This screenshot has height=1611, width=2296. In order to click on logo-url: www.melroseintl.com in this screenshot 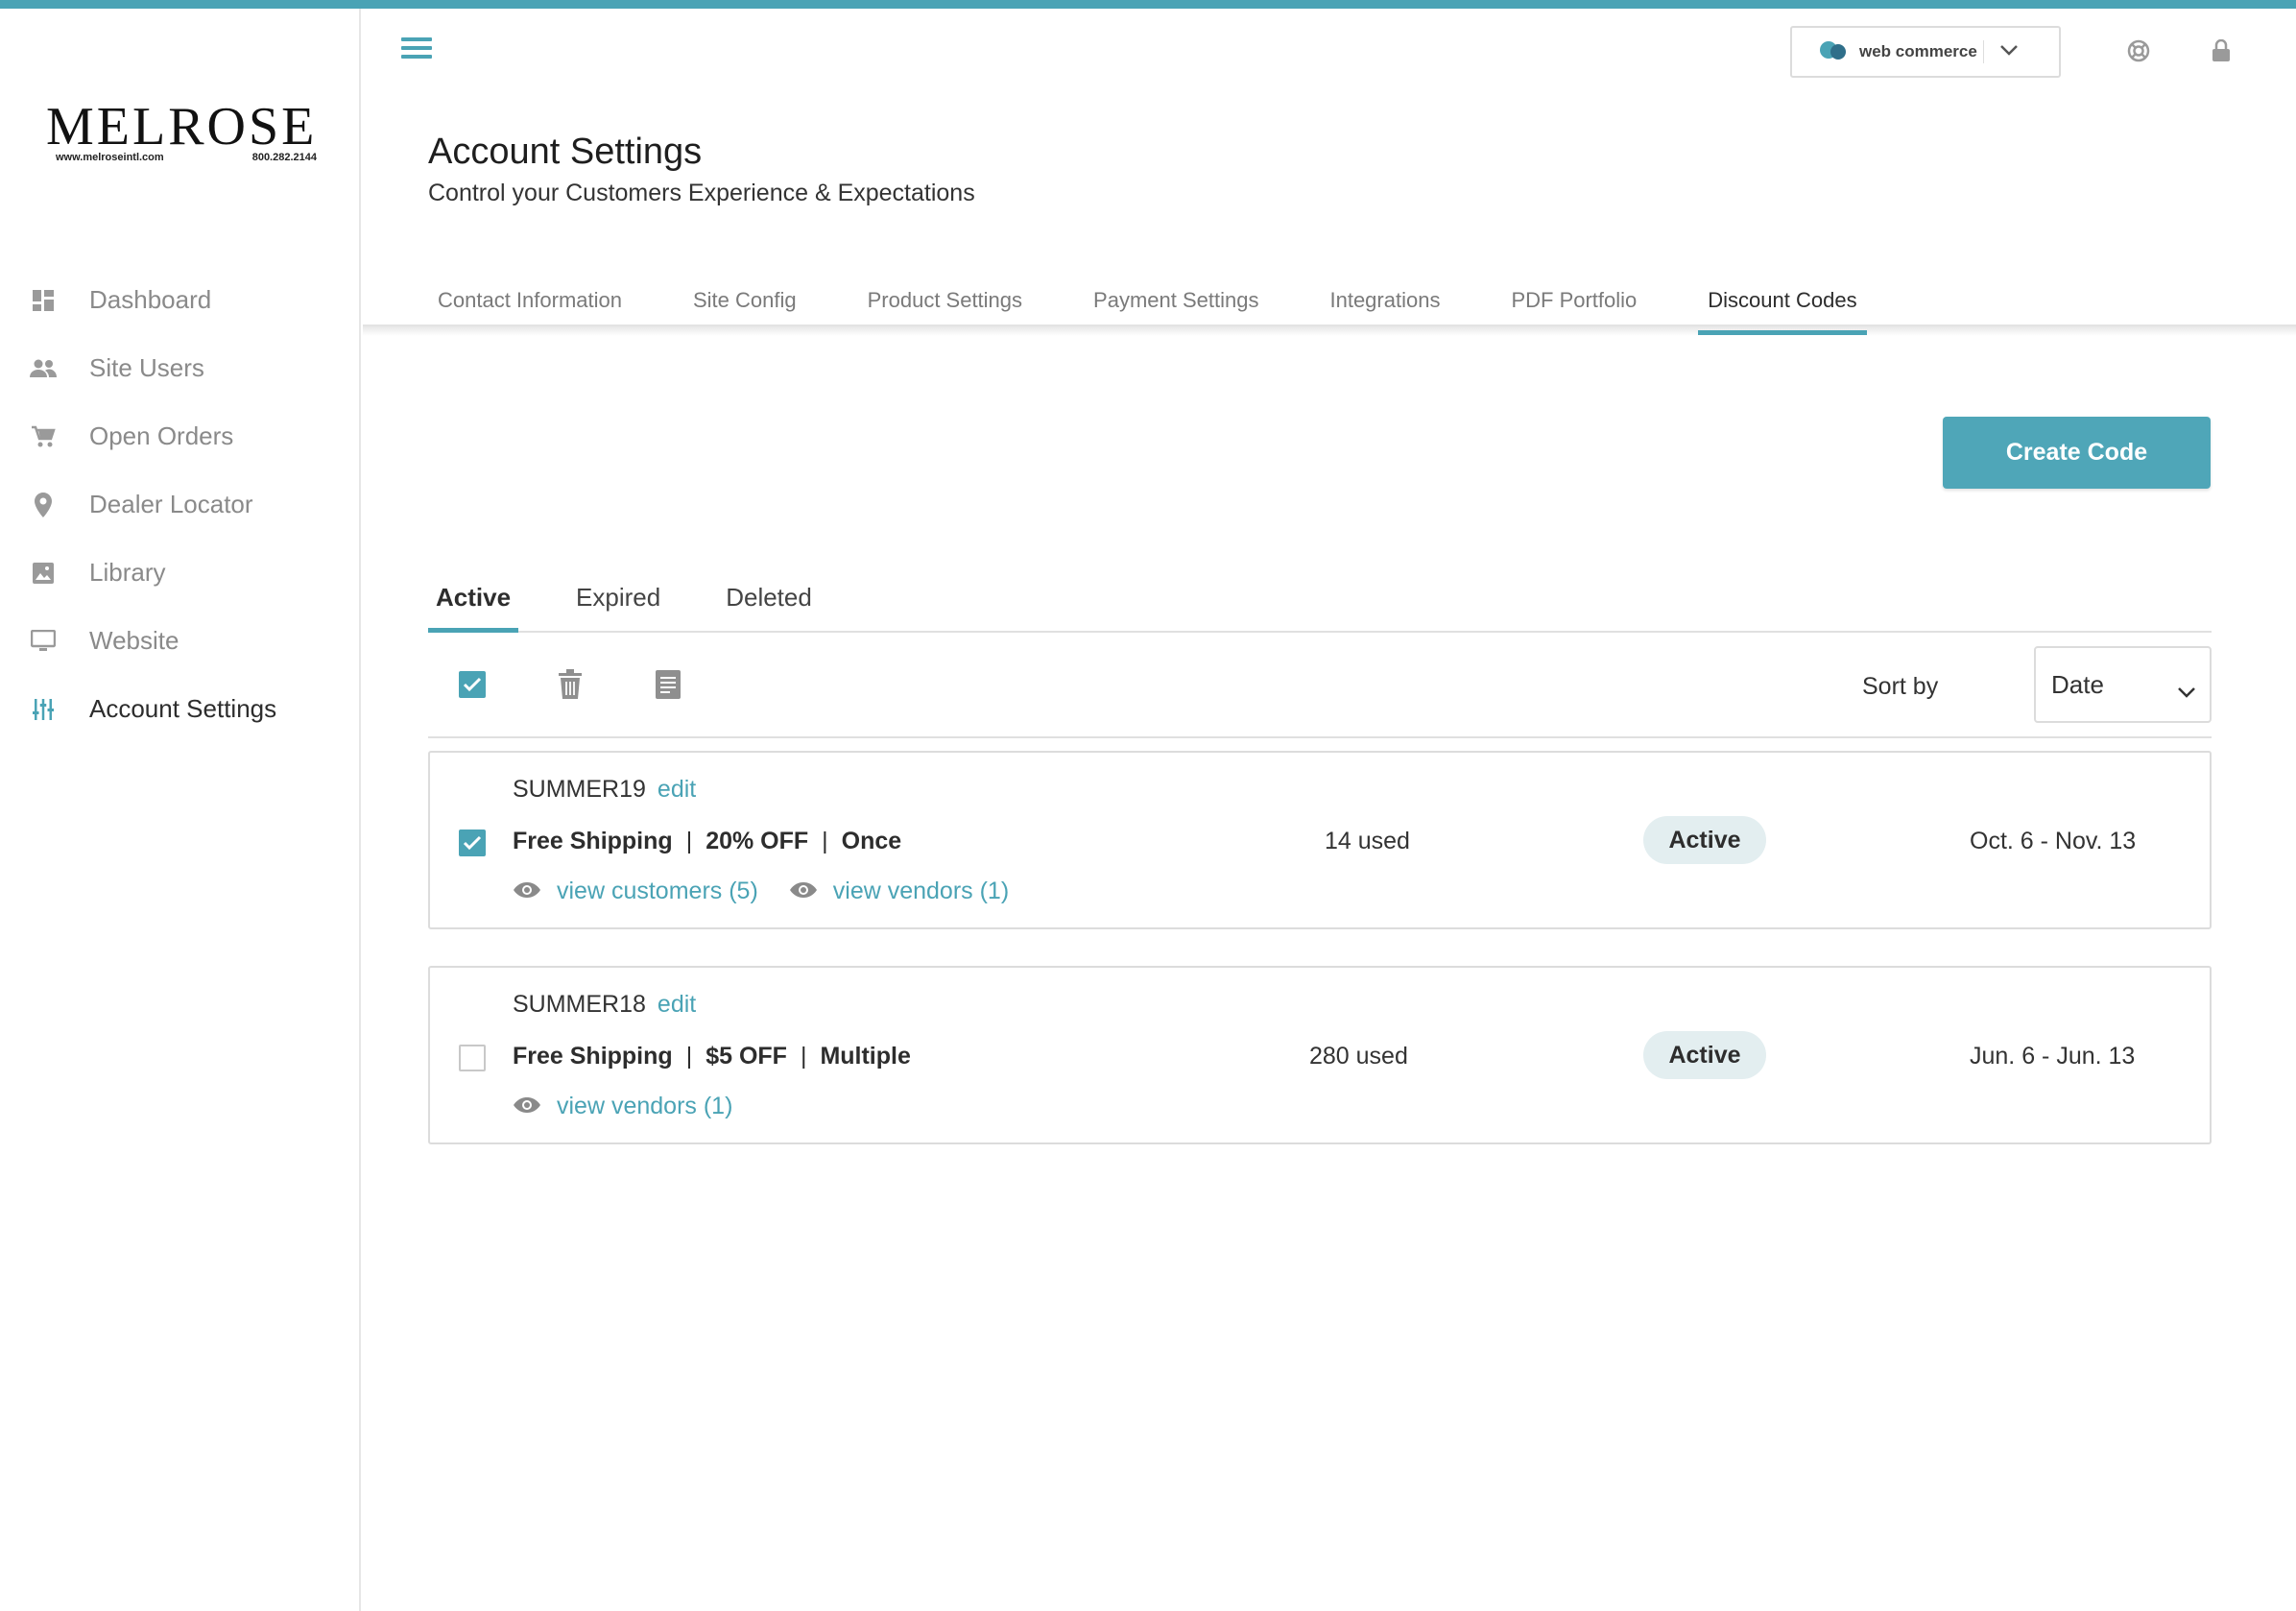, I will do `click(110, 157)`.